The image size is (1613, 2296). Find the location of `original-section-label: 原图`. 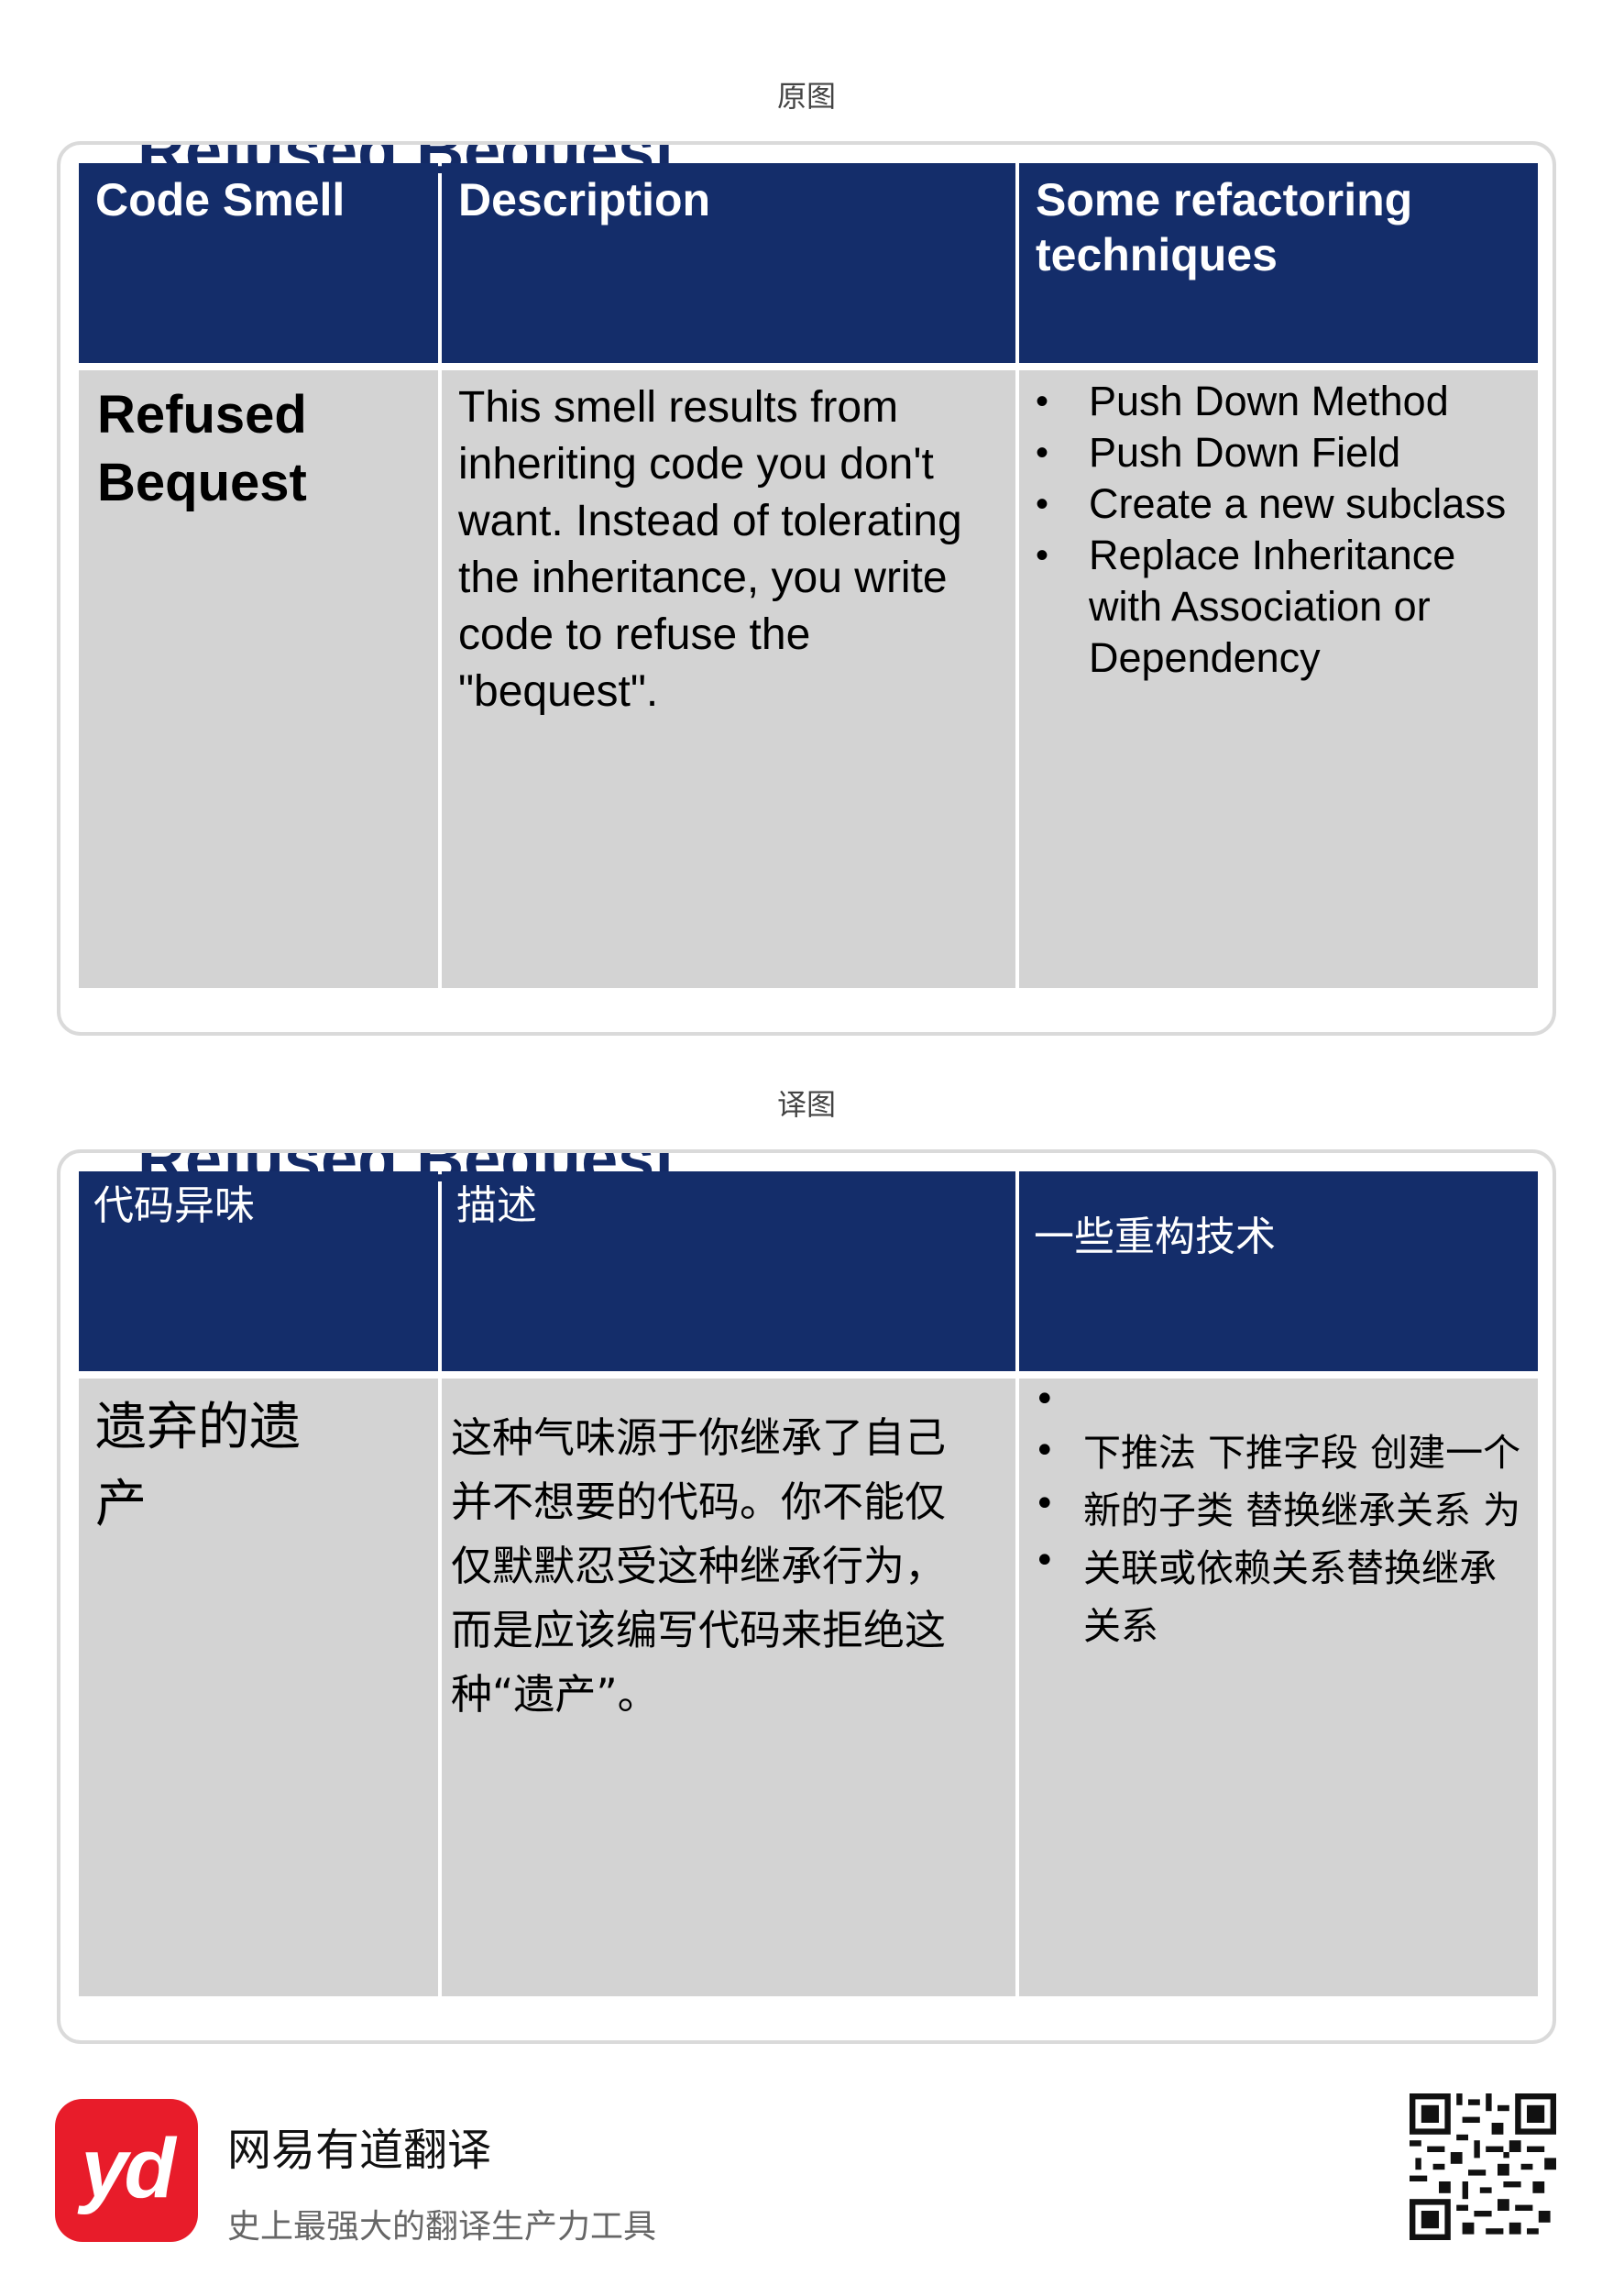

original-section-label: 原图 is located at coordinates (806, 96).